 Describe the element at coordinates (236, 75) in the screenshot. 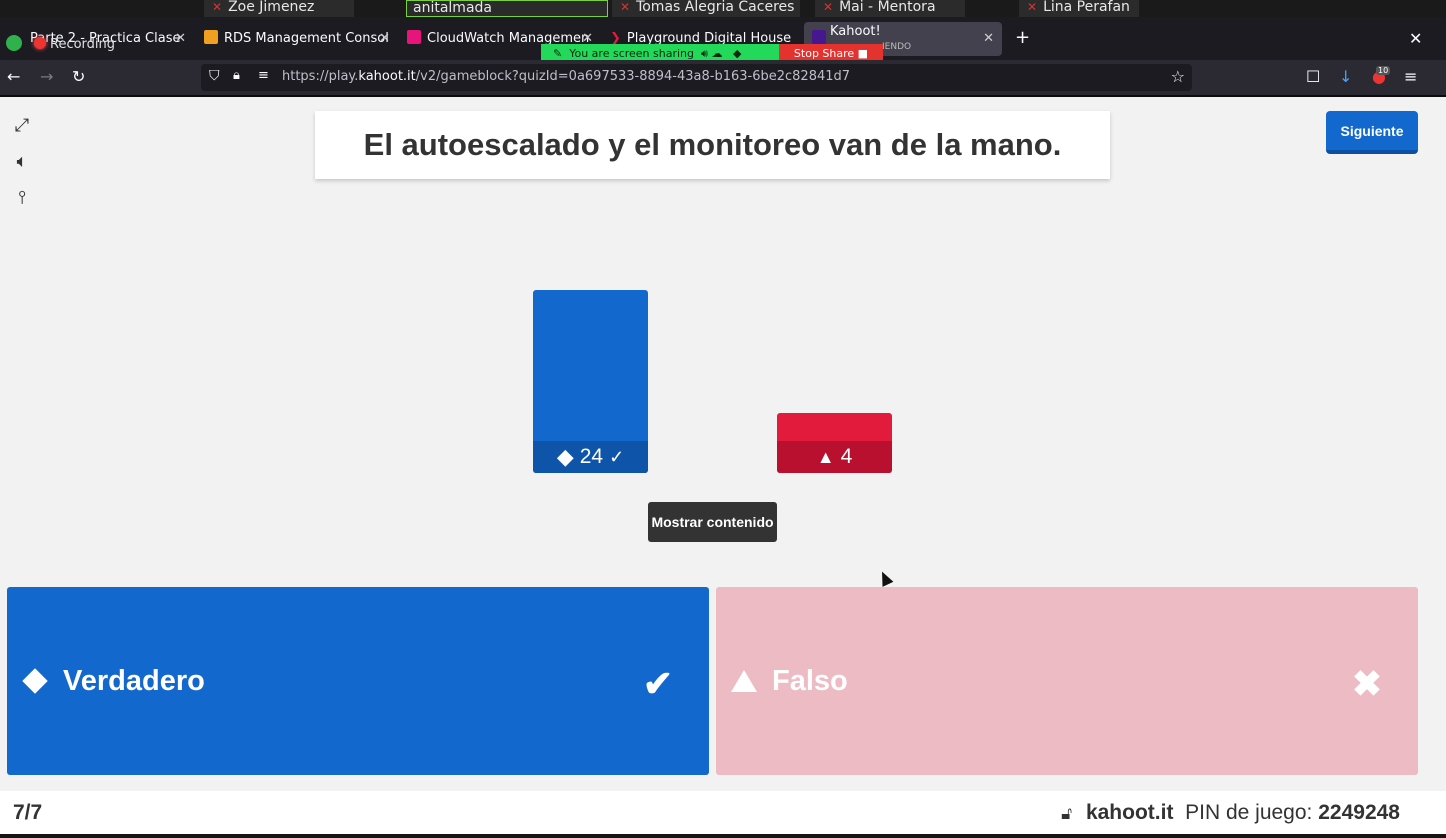

I see `lock-icon: 🔒︎` at that location.